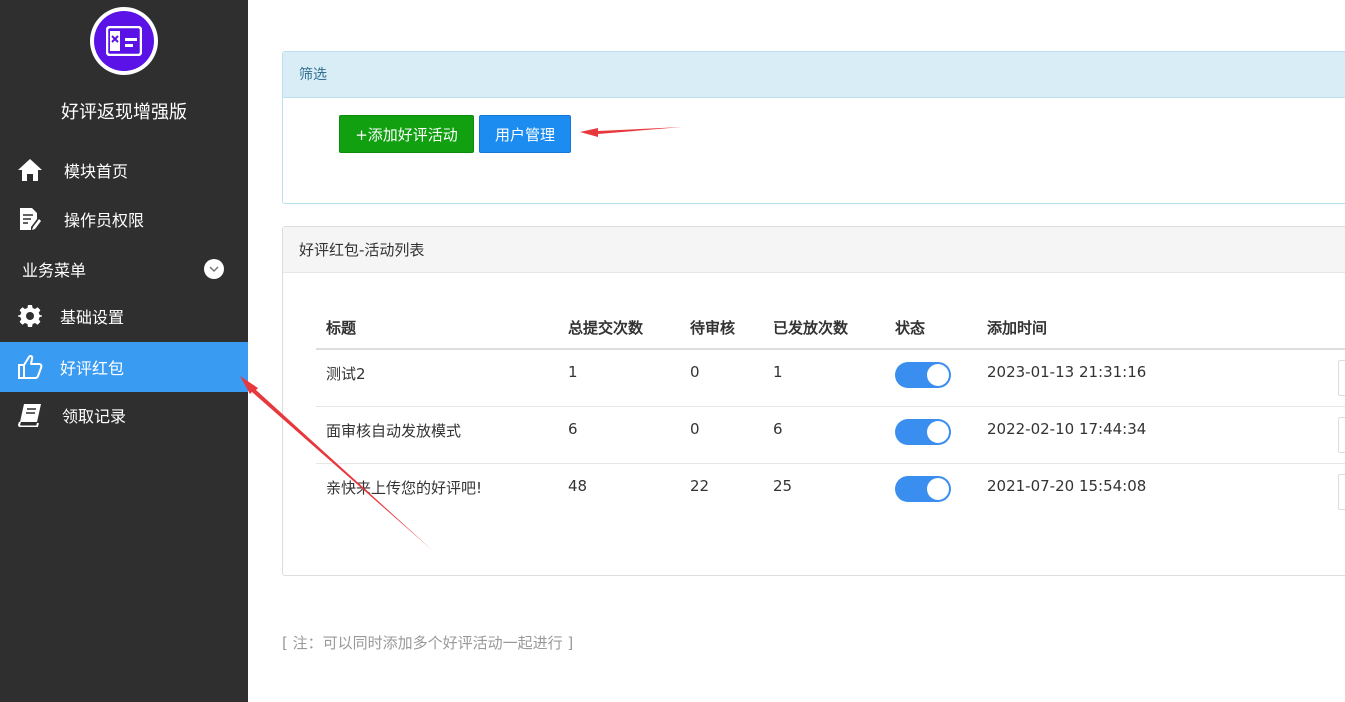 Image resolution: width=1345 pixels, height=702 pixels. Describe the element at coordinates (92, 317) in the screenshot. I see `sidebar-item-label: 基础设置` at that location.